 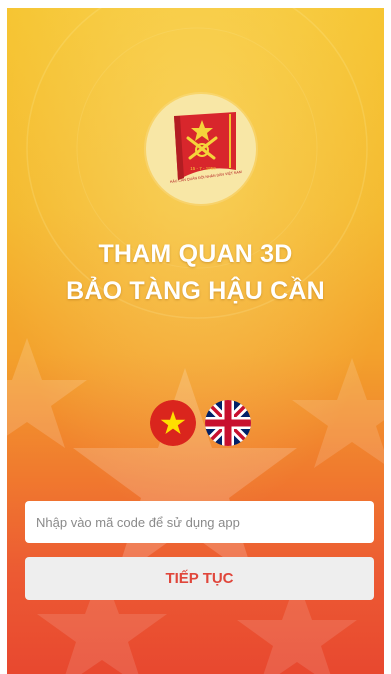 I want to click on language-vietnamese-button, so click(x=173, y=423).